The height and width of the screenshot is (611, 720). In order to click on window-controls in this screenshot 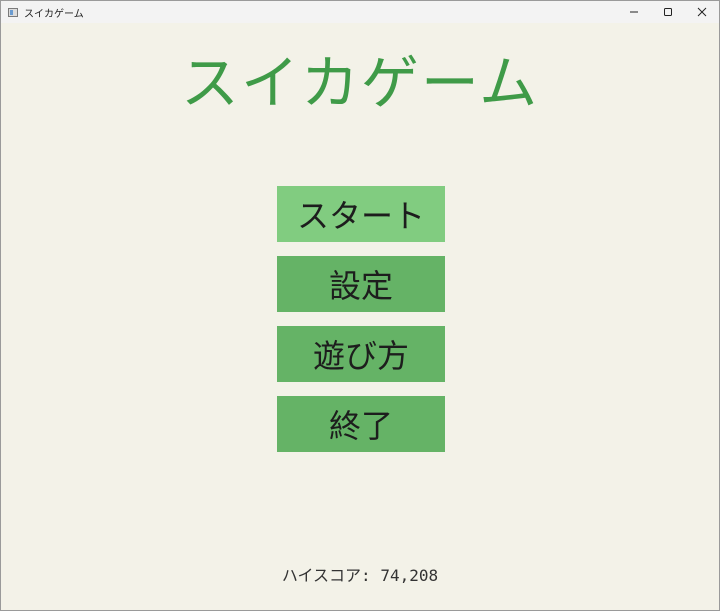, I will do `click(668, 12)`.